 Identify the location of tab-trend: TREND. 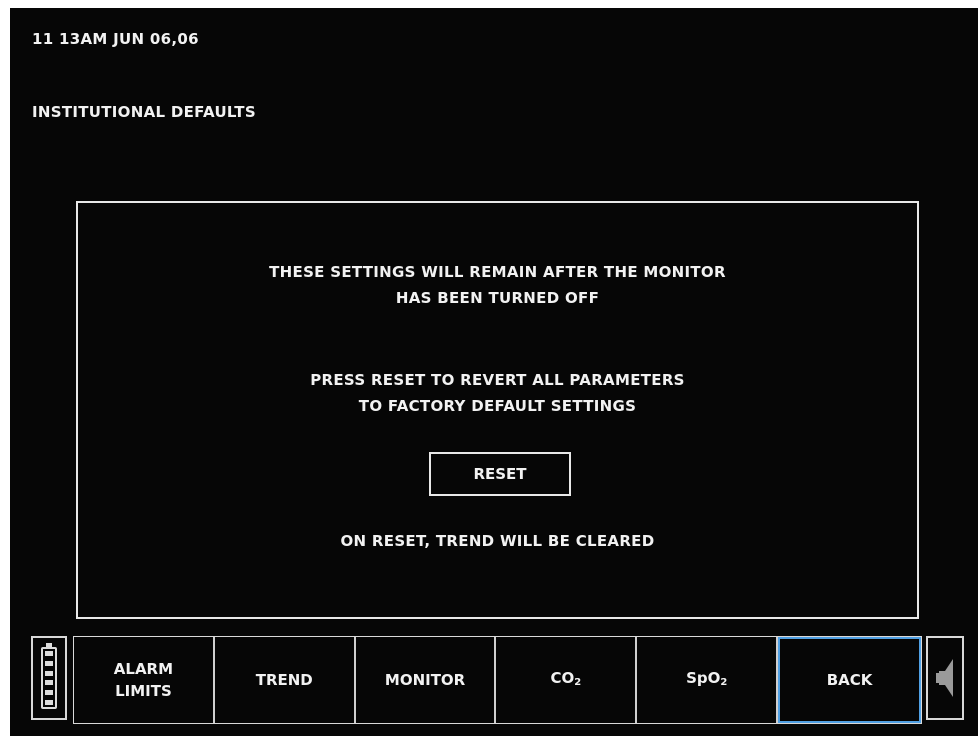
(285, 680).